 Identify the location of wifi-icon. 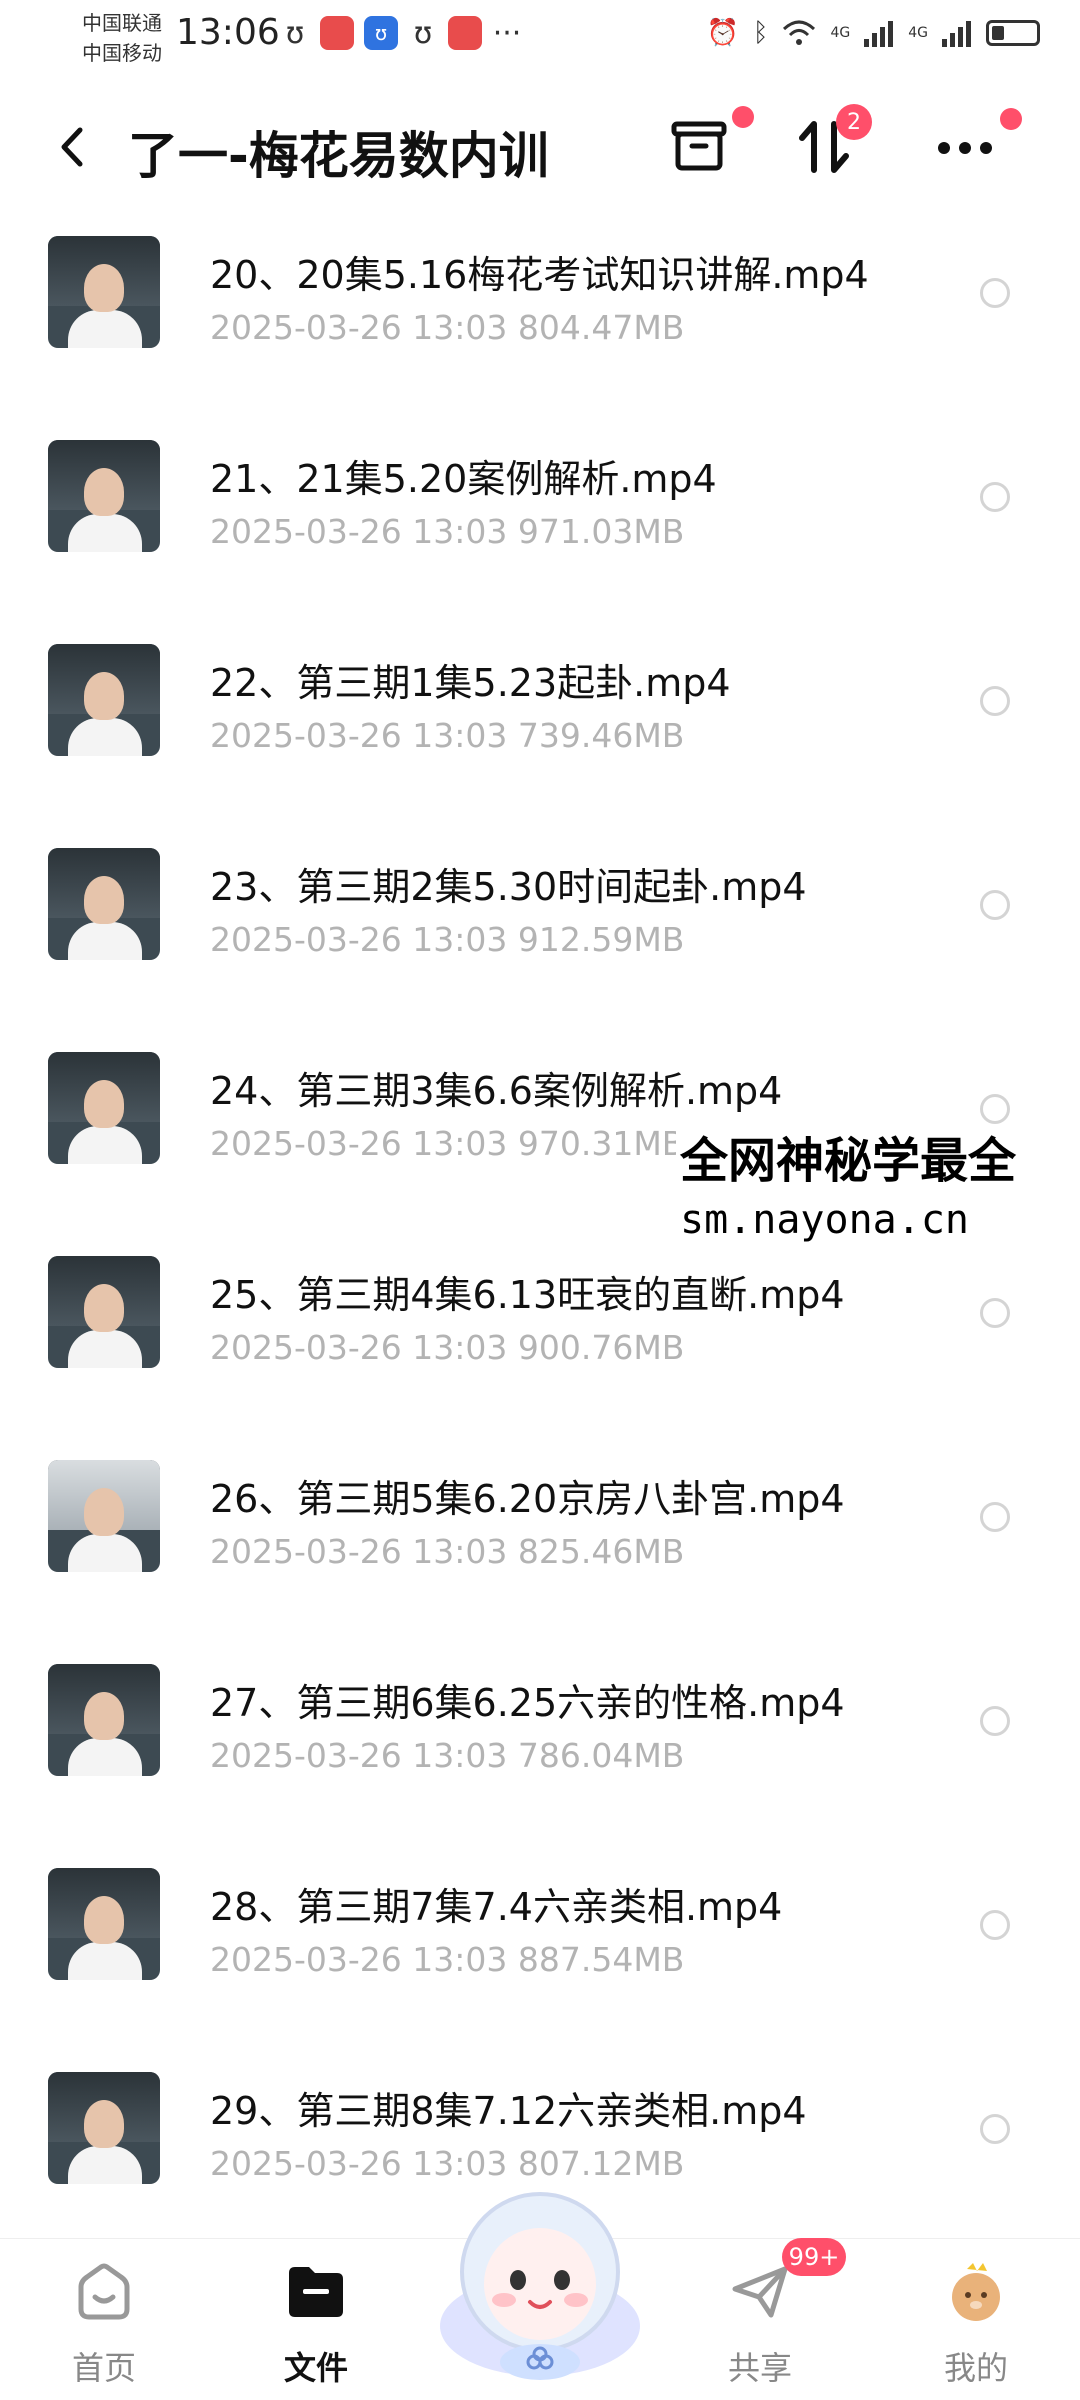
(799, 32).